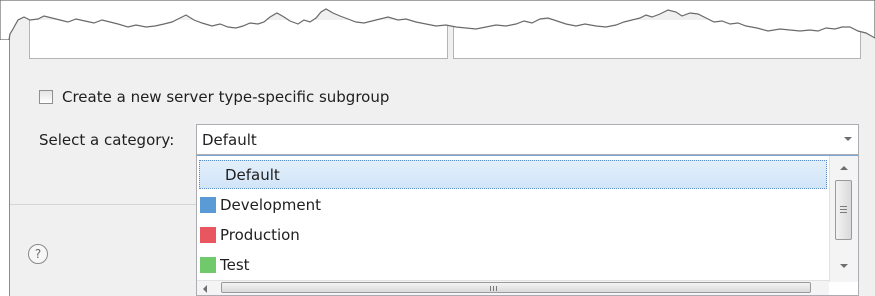 This screenshot has width=875, height=296. I want to click on chevron-down-icon, so click(848, 139).